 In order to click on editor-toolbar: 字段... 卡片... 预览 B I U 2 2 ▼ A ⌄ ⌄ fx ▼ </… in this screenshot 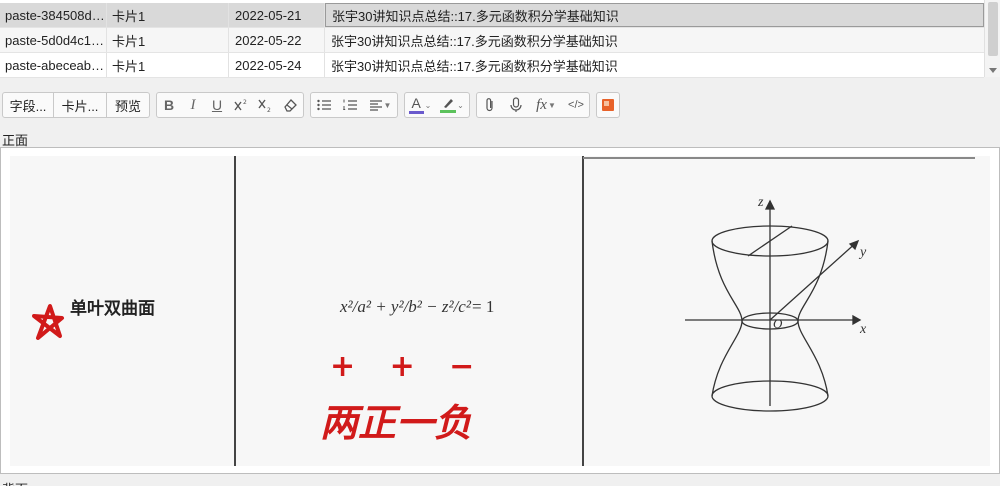, I will do `click(500, 105)`.